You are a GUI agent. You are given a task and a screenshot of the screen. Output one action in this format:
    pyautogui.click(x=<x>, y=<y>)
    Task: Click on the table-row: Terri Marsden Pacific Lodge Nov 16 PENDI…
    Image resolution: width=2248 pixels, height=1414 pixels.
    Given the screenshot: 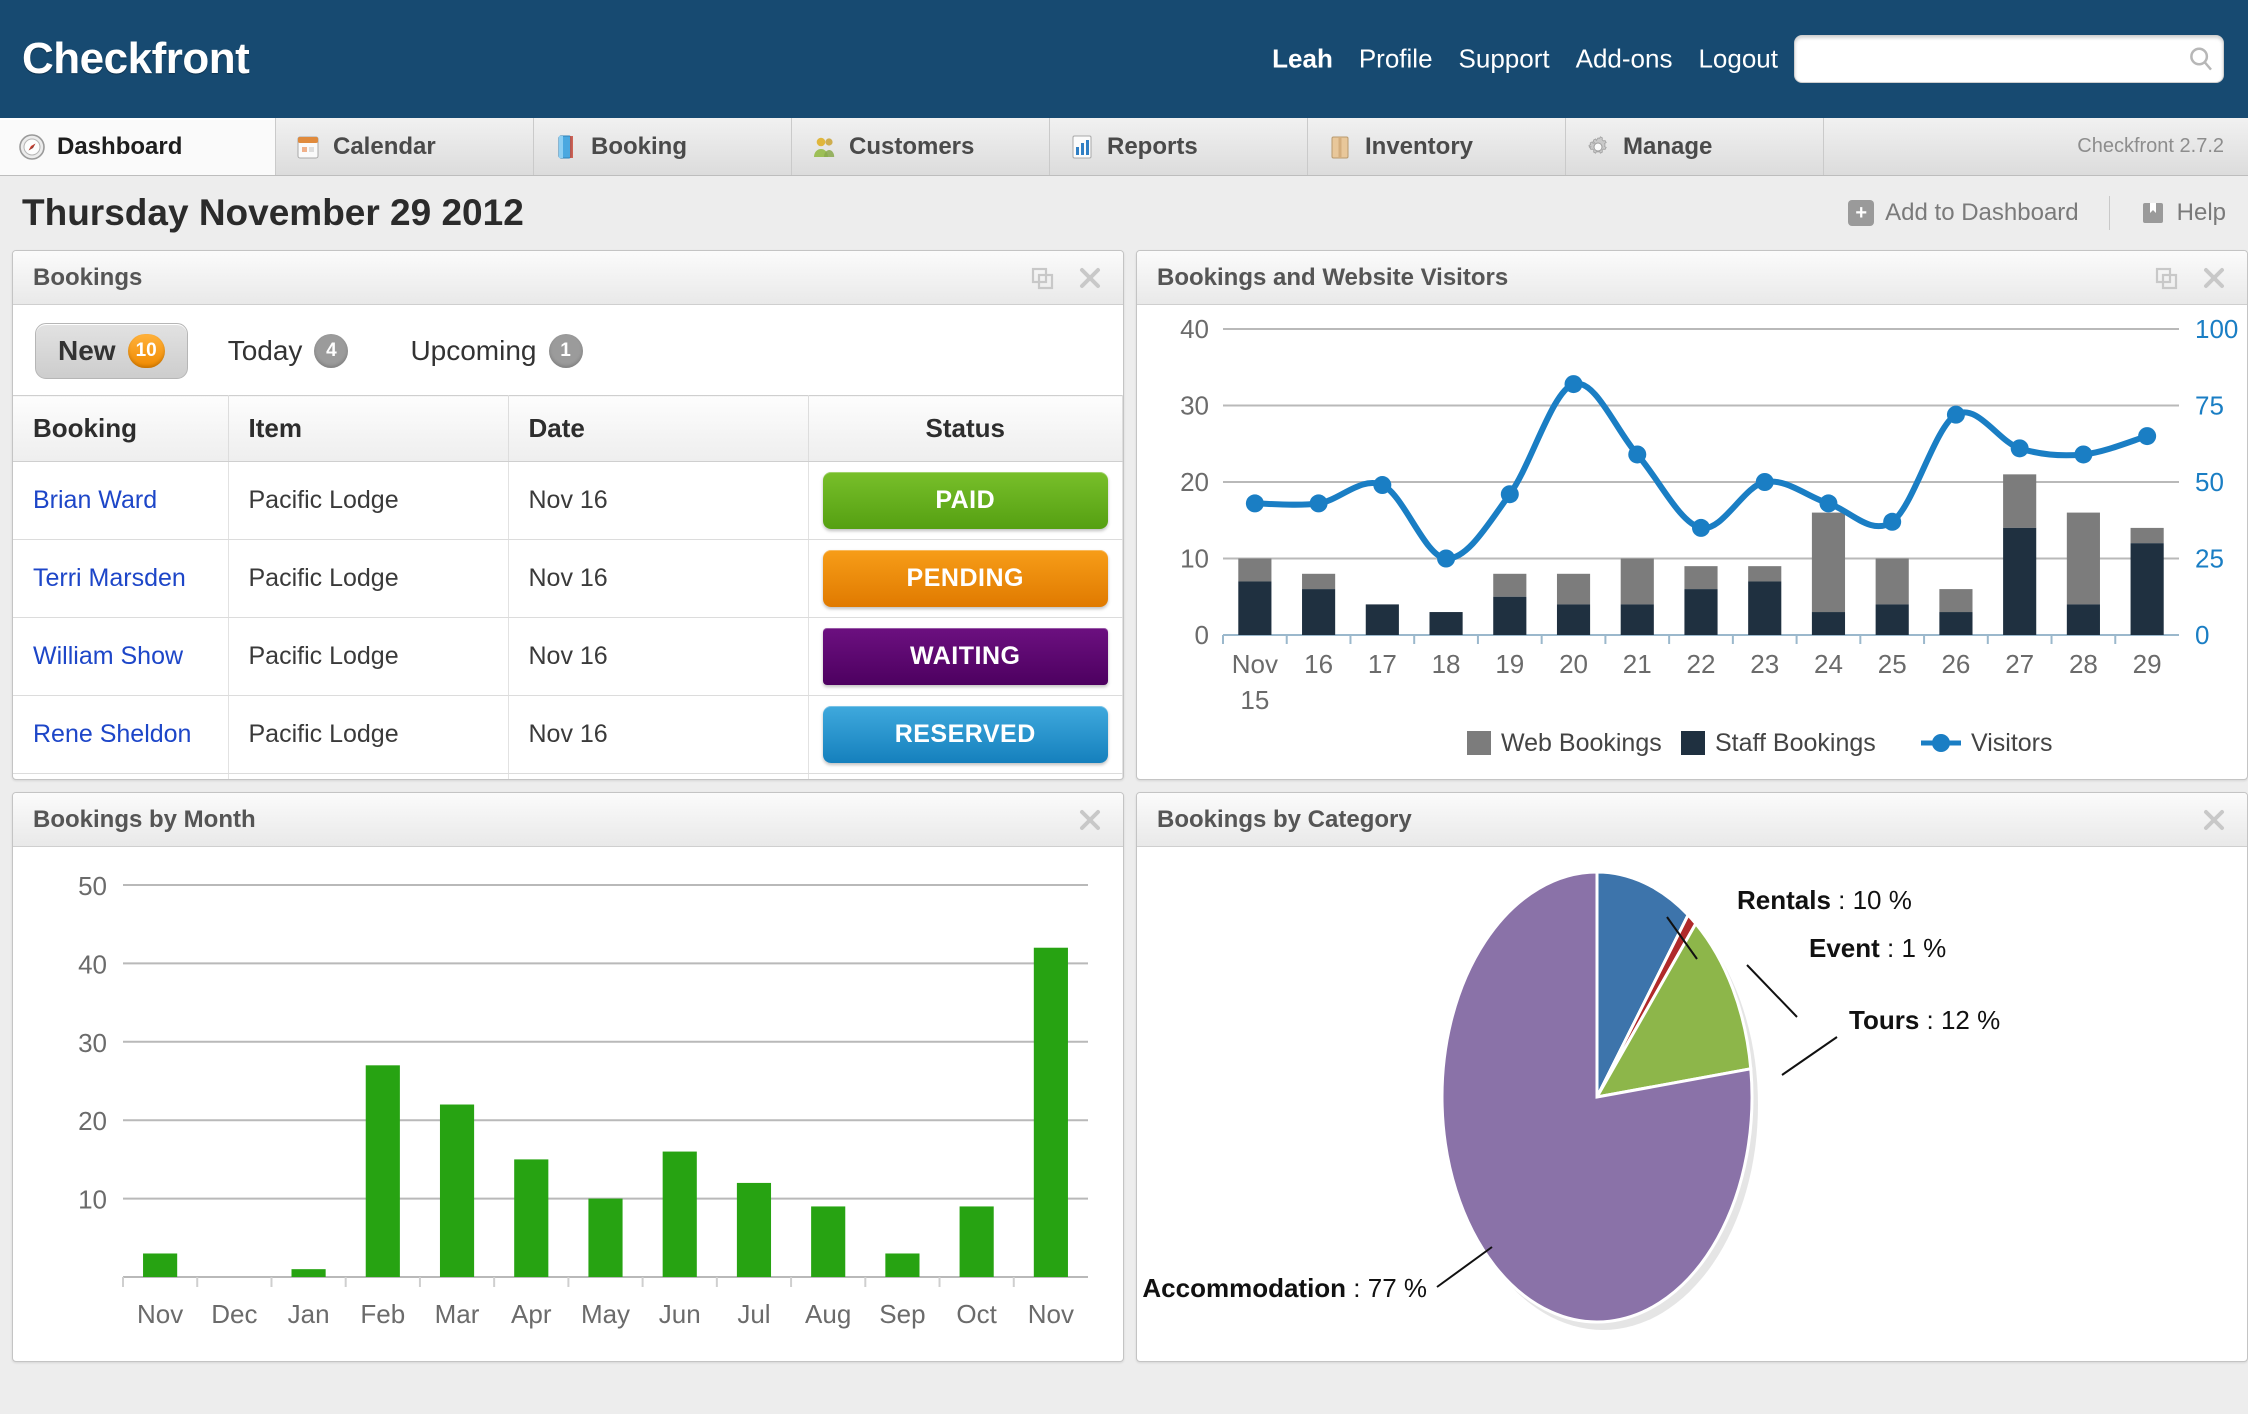 What is the action you would take?
    pyautogui.click(x=568, y=578)
    